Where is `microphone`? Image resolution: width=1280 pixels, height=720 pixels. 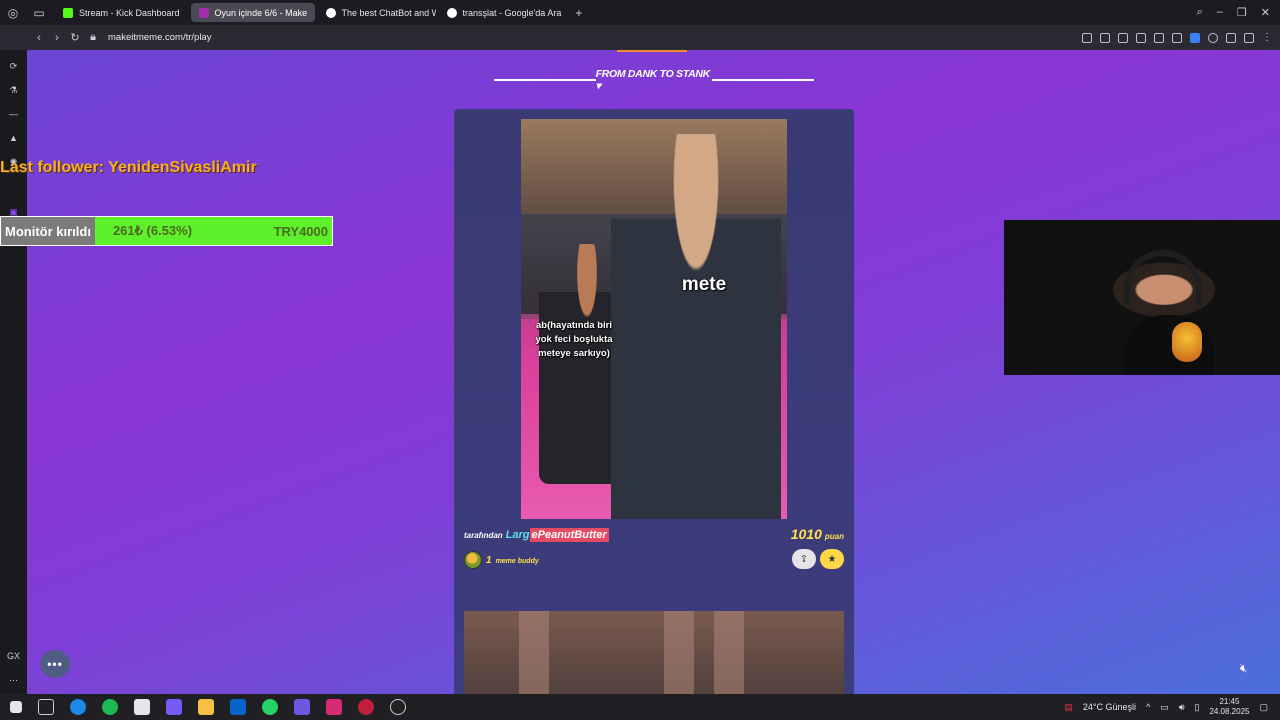
microphone is located at coordinates (1187, 342).